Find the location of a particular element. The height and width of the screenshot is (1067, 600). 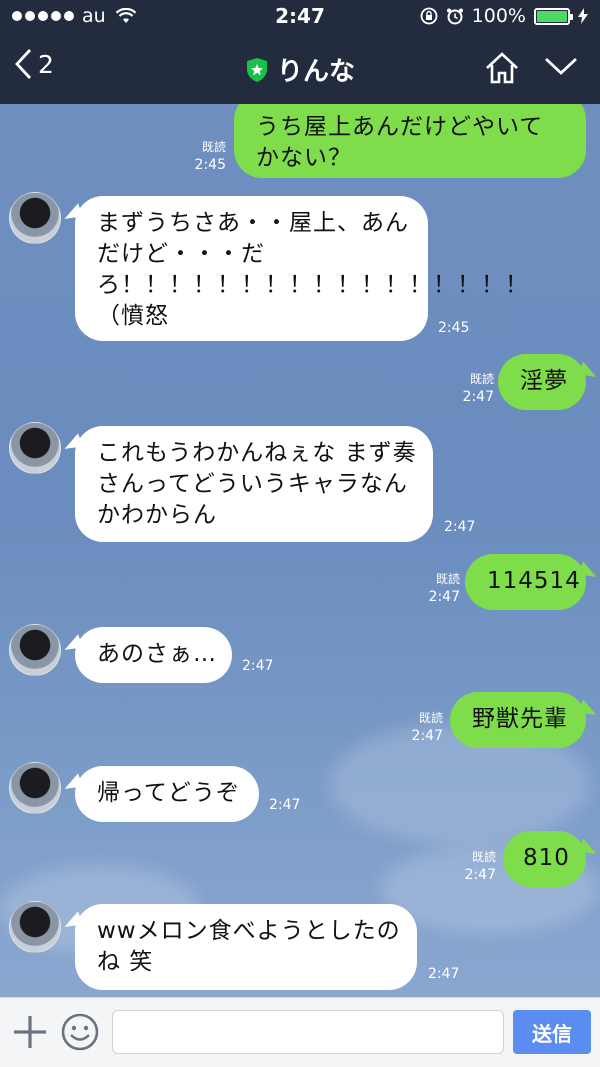

battery-percent: 100% is located at coordinates (498, 16).